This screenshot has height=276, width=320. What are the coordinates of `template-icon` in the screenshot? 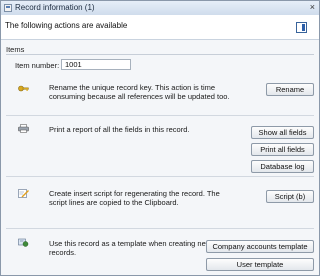 It's located at (23, 242).